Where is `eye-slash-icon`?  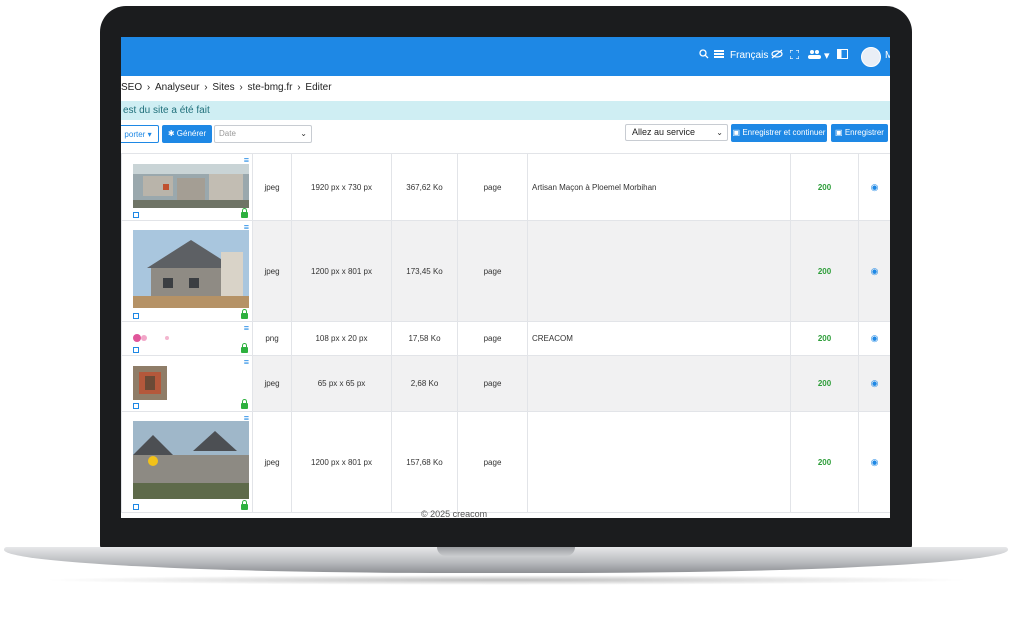 eye-slash-icon is located at coordinates (777, 56).